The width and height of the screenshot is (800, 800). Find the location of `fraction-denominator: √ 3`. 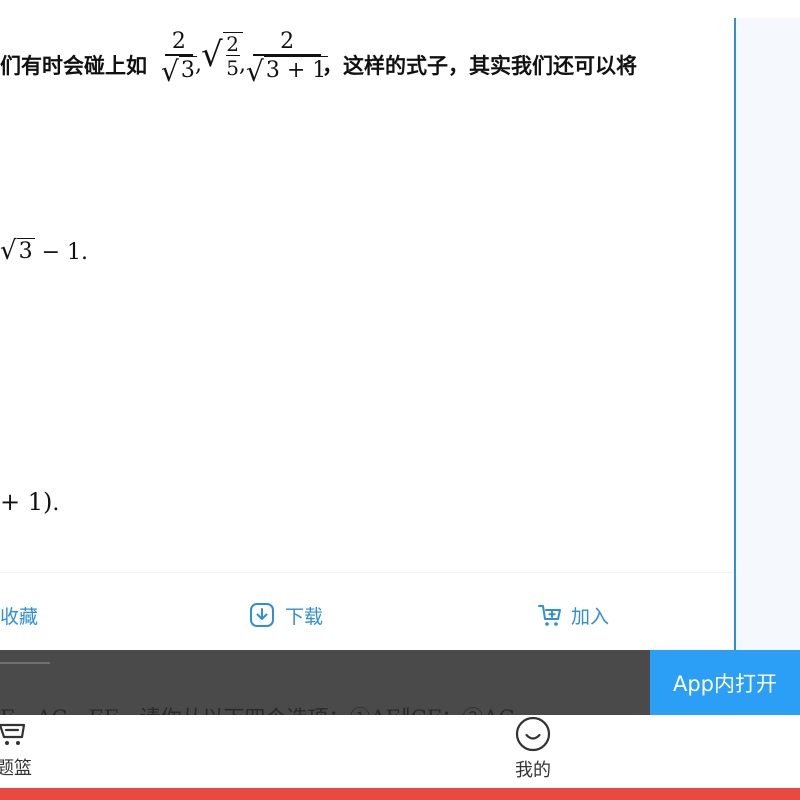

fraction-denominator: √ 3 is located at coordinates (179, 71).